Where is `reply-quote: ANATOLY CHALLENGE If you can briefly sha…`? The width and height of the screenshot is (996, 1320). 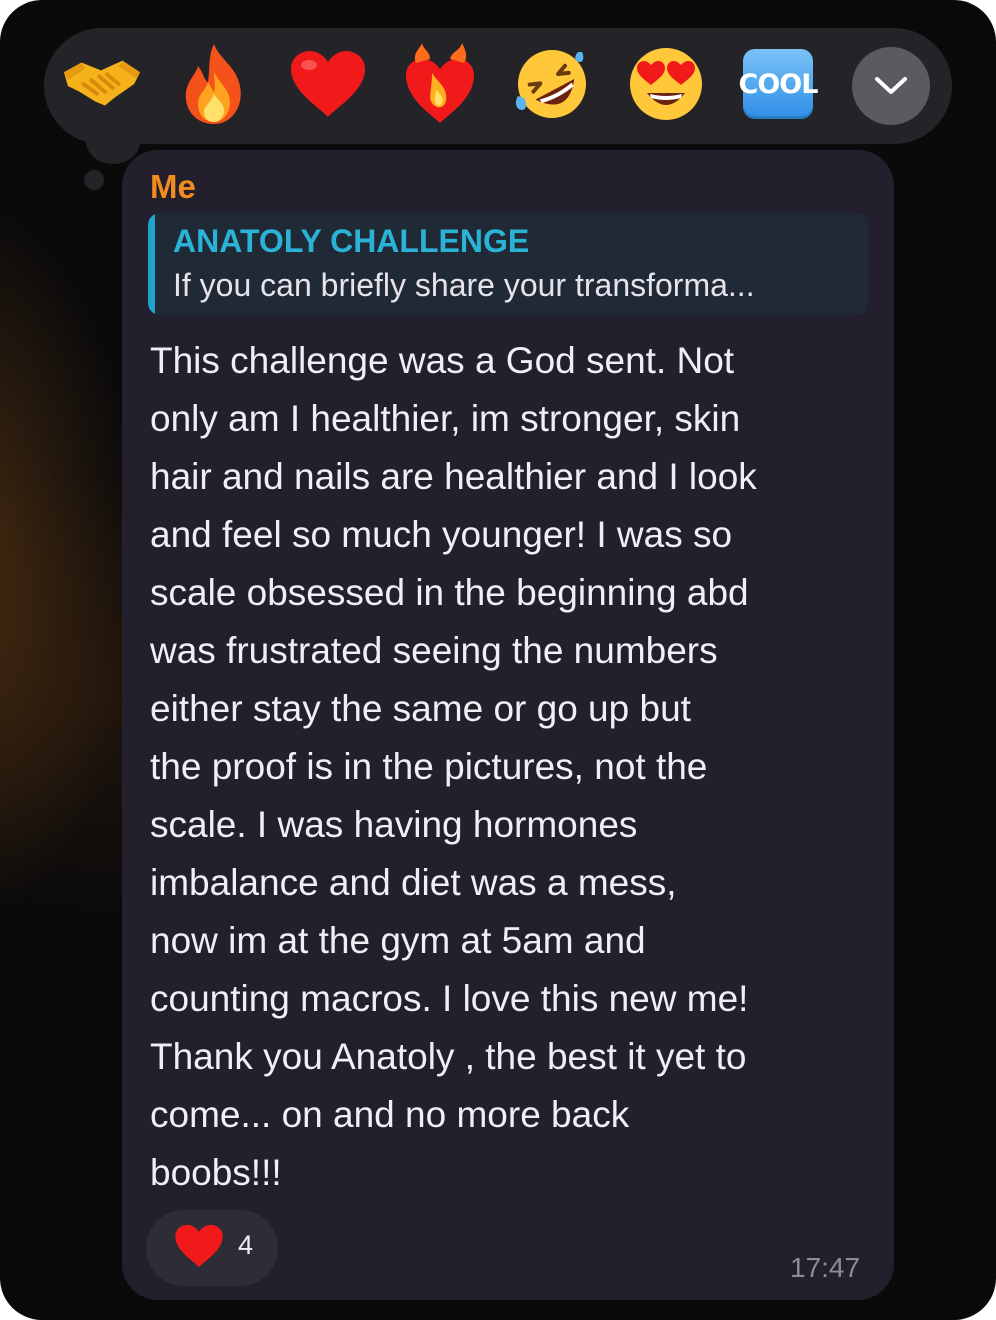
reply-quote: ANATOLY CHALLENGE If you can briefly sha… is located at coordinates (508, 264).